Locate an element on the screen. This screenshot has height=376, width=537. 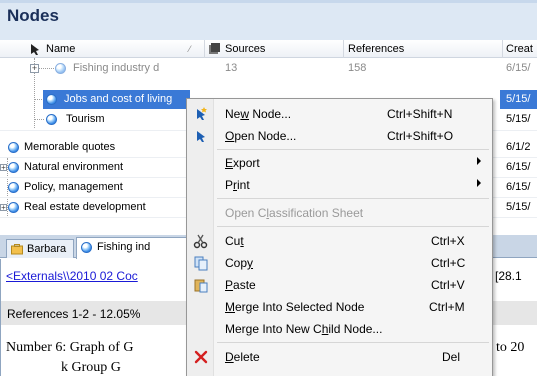
menu-item-cut: Cut Ctrl+X is located at coordinates (339, 241).